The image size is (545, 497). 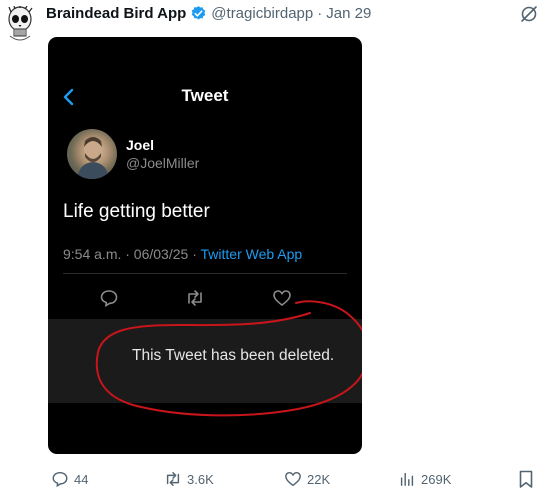 I want to click on repost-button: 3.6K, so click(x=189, y=479).